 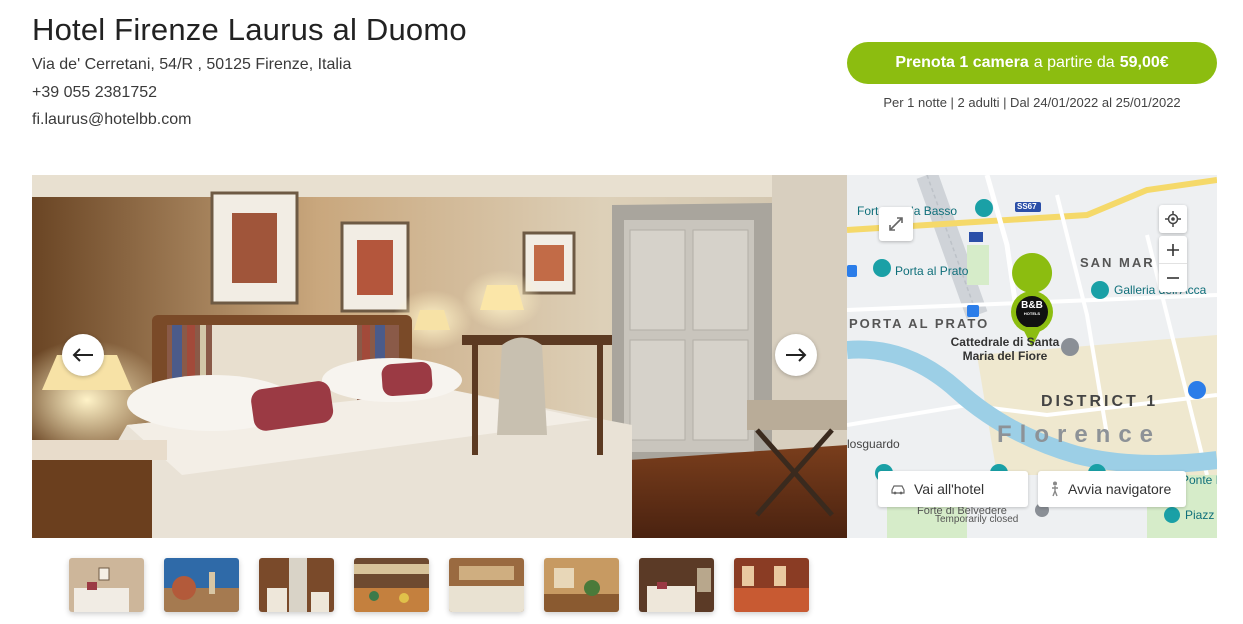 I want to click on hotel-phone: +39 055 2381752, so click(x=94, y=93).